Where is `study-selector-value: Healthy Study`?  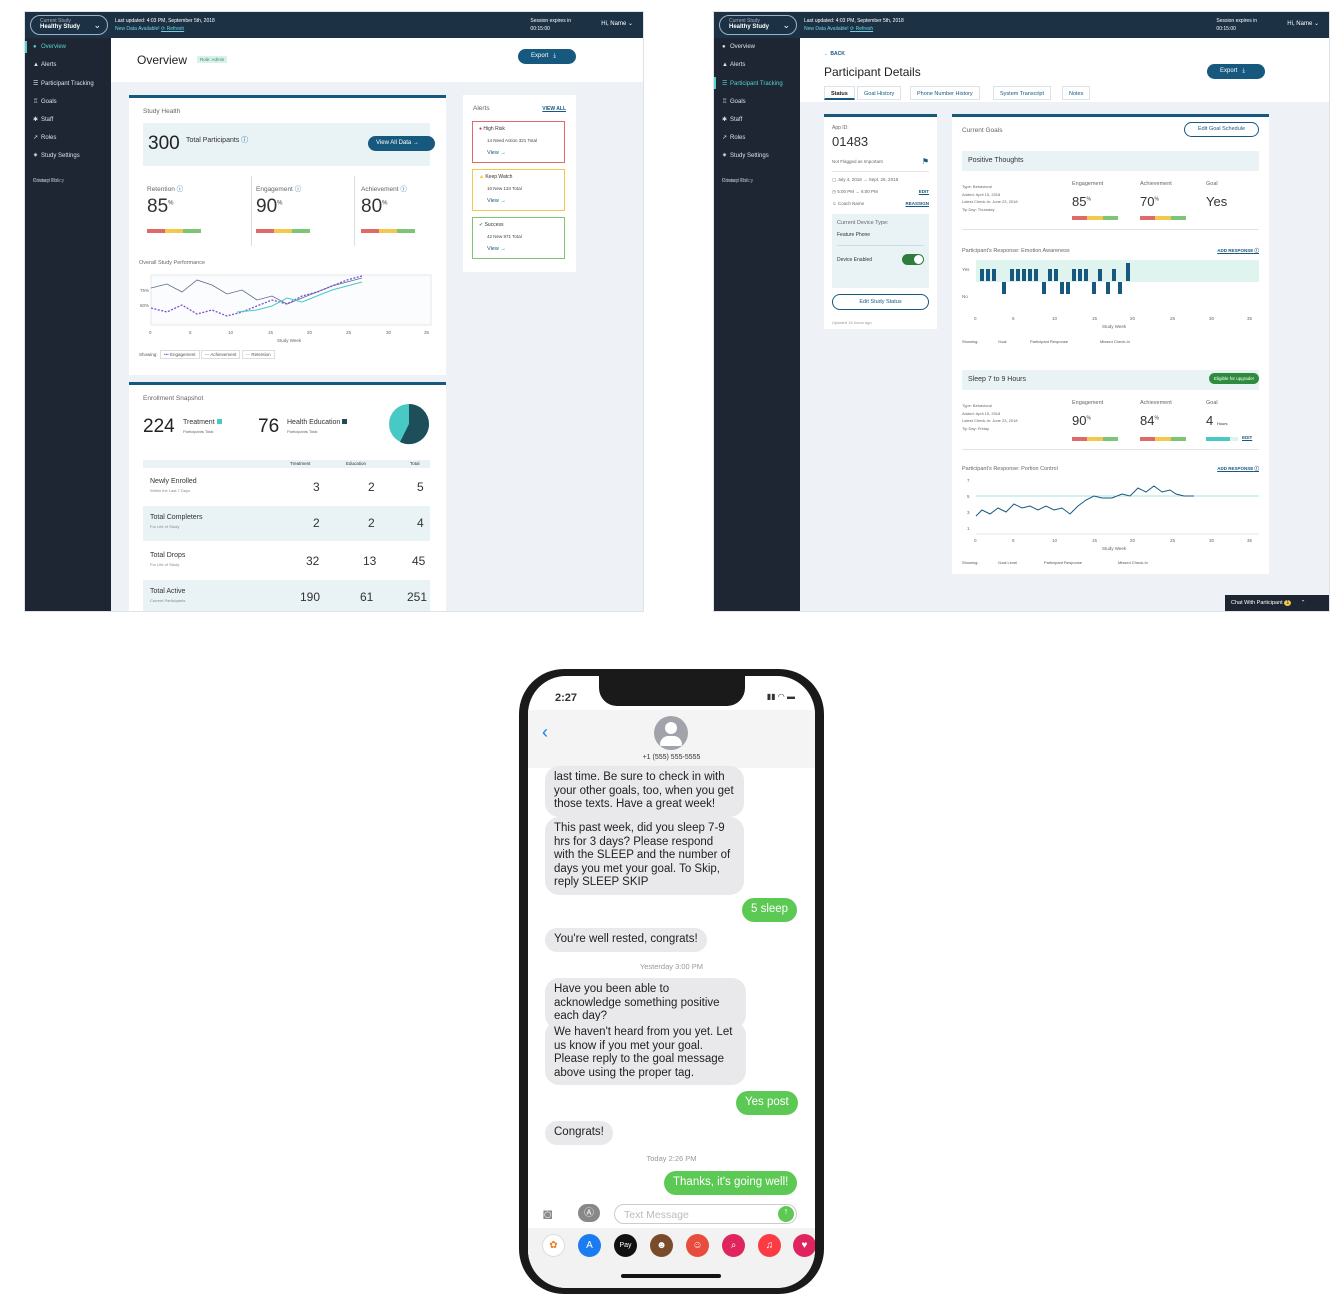
study-selector-value: Healthy Study is located at coordinates (60, 27).